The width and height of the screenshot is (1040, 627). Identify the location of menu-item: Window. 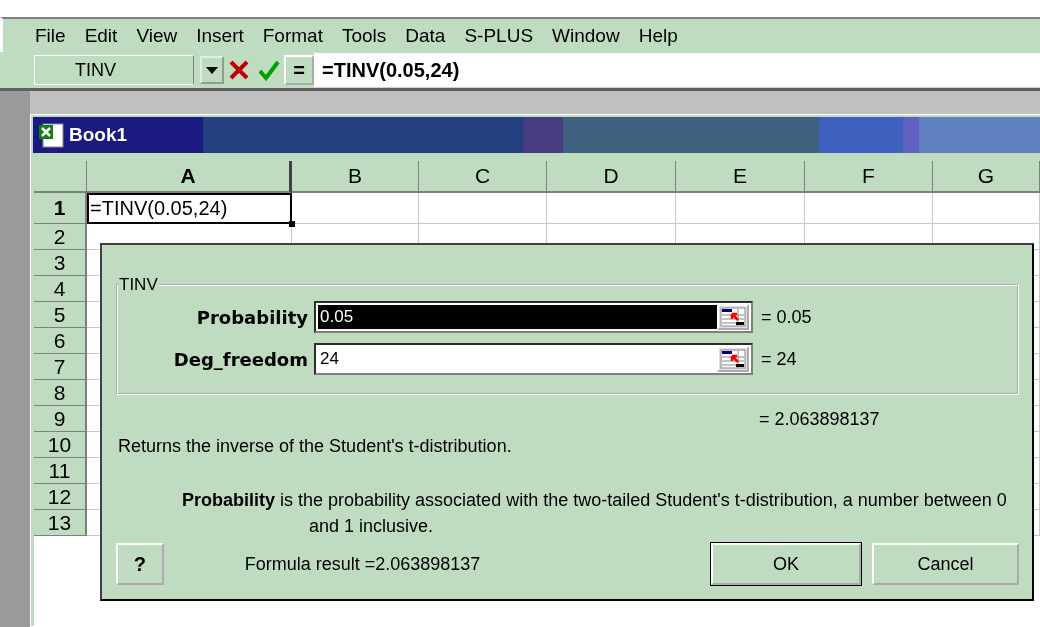
(591, 35).